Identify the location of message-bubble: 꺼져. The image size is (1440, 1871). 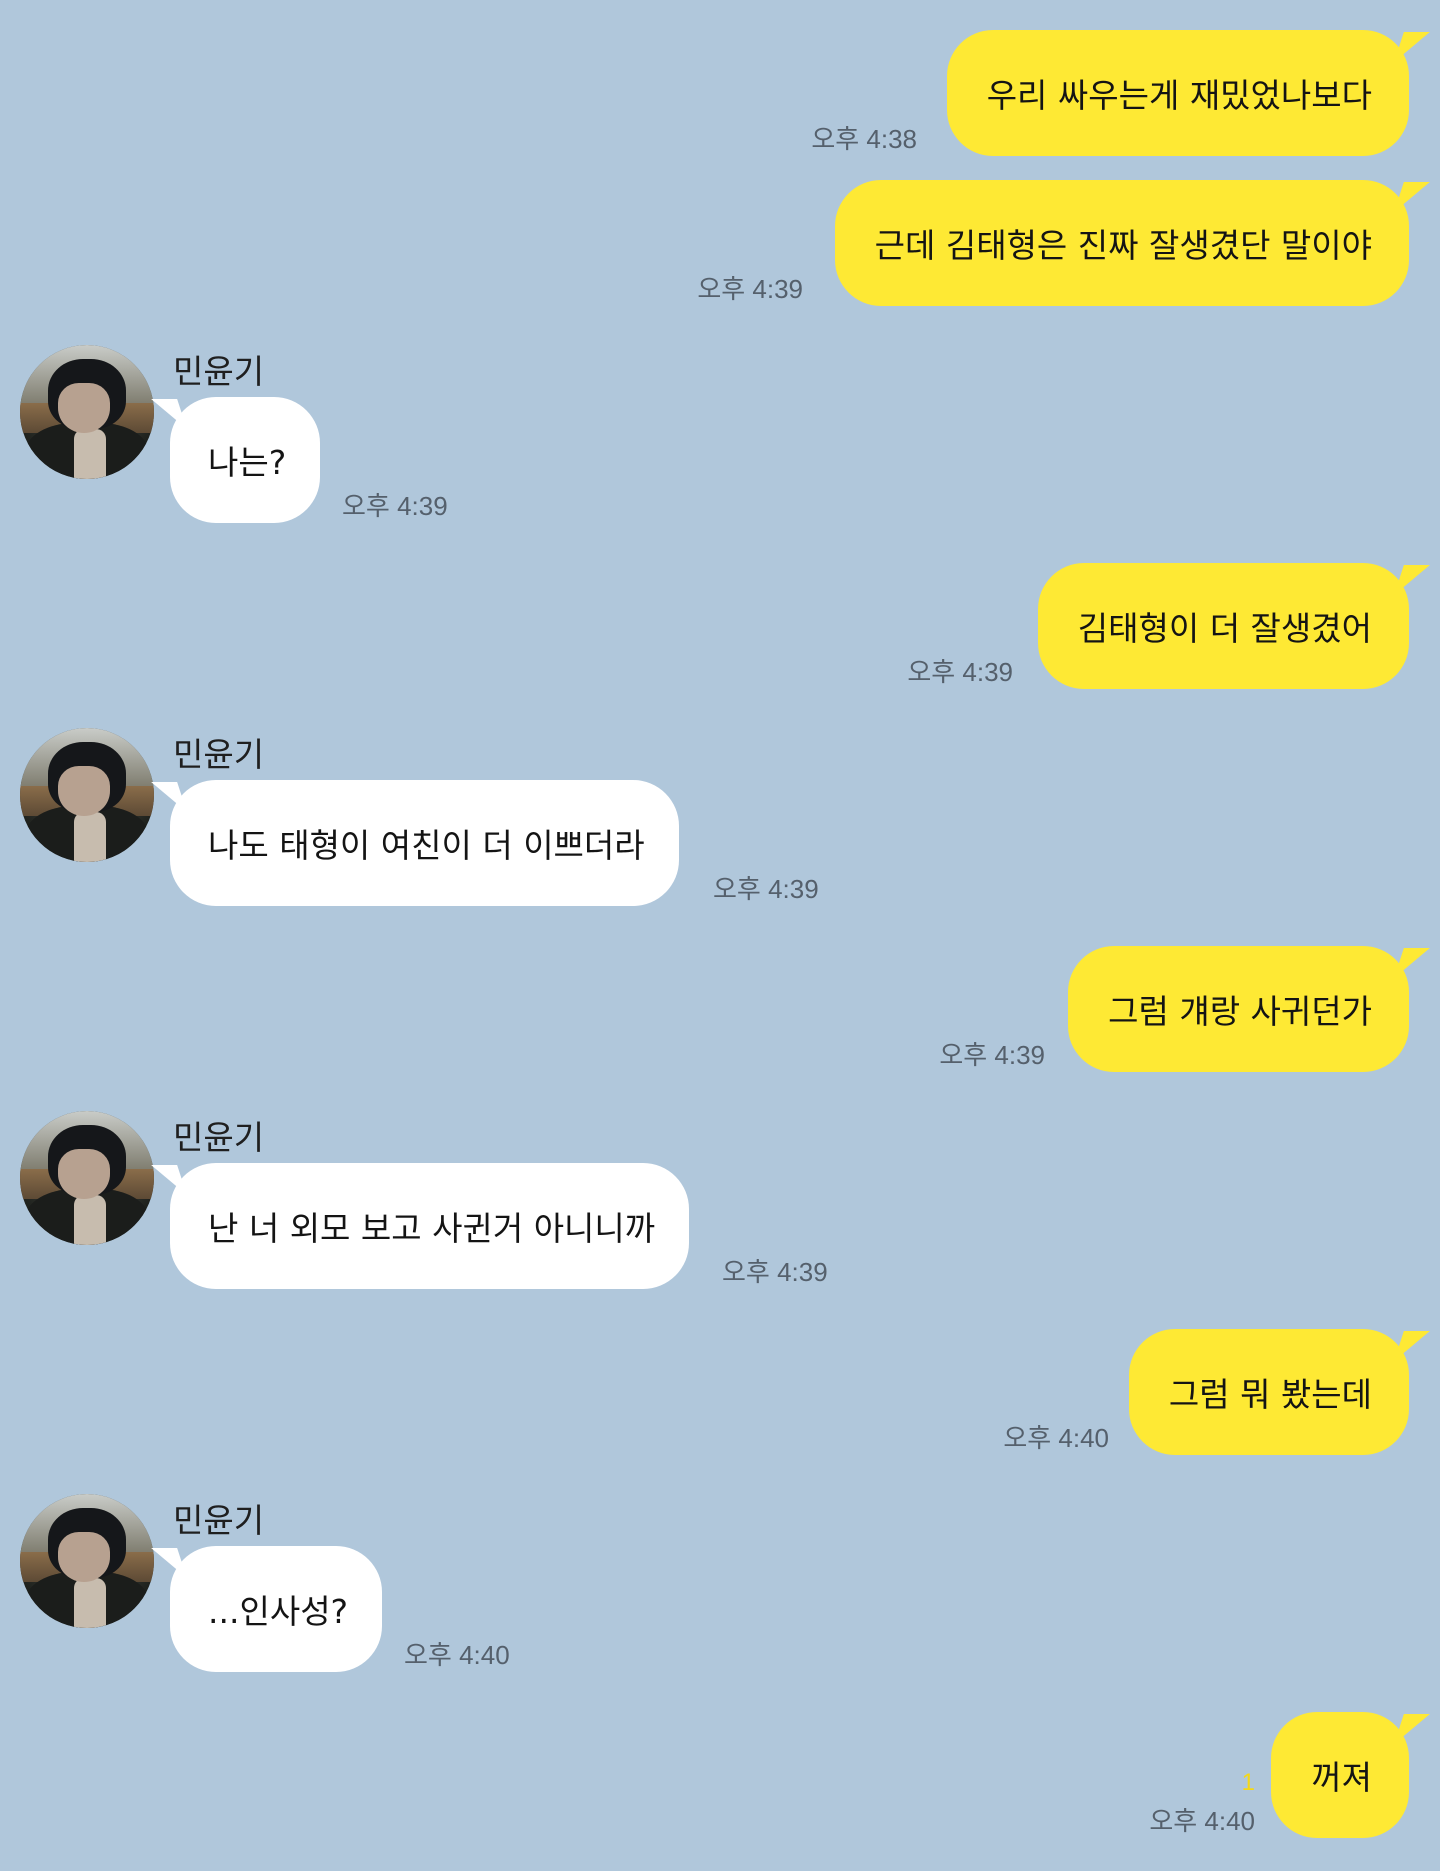
(1340, 1775).